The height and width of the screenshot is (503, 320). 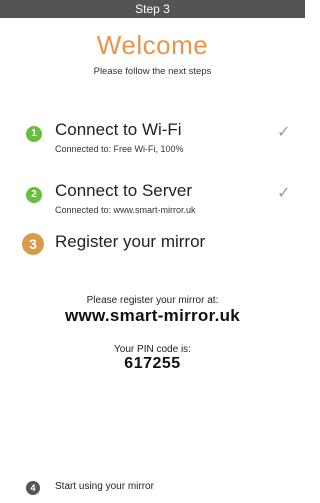 What do you see at coordinates (104, 486) in the screenshot?
I see `step-title: Start using your mirror` at bounding box center [104, 486].